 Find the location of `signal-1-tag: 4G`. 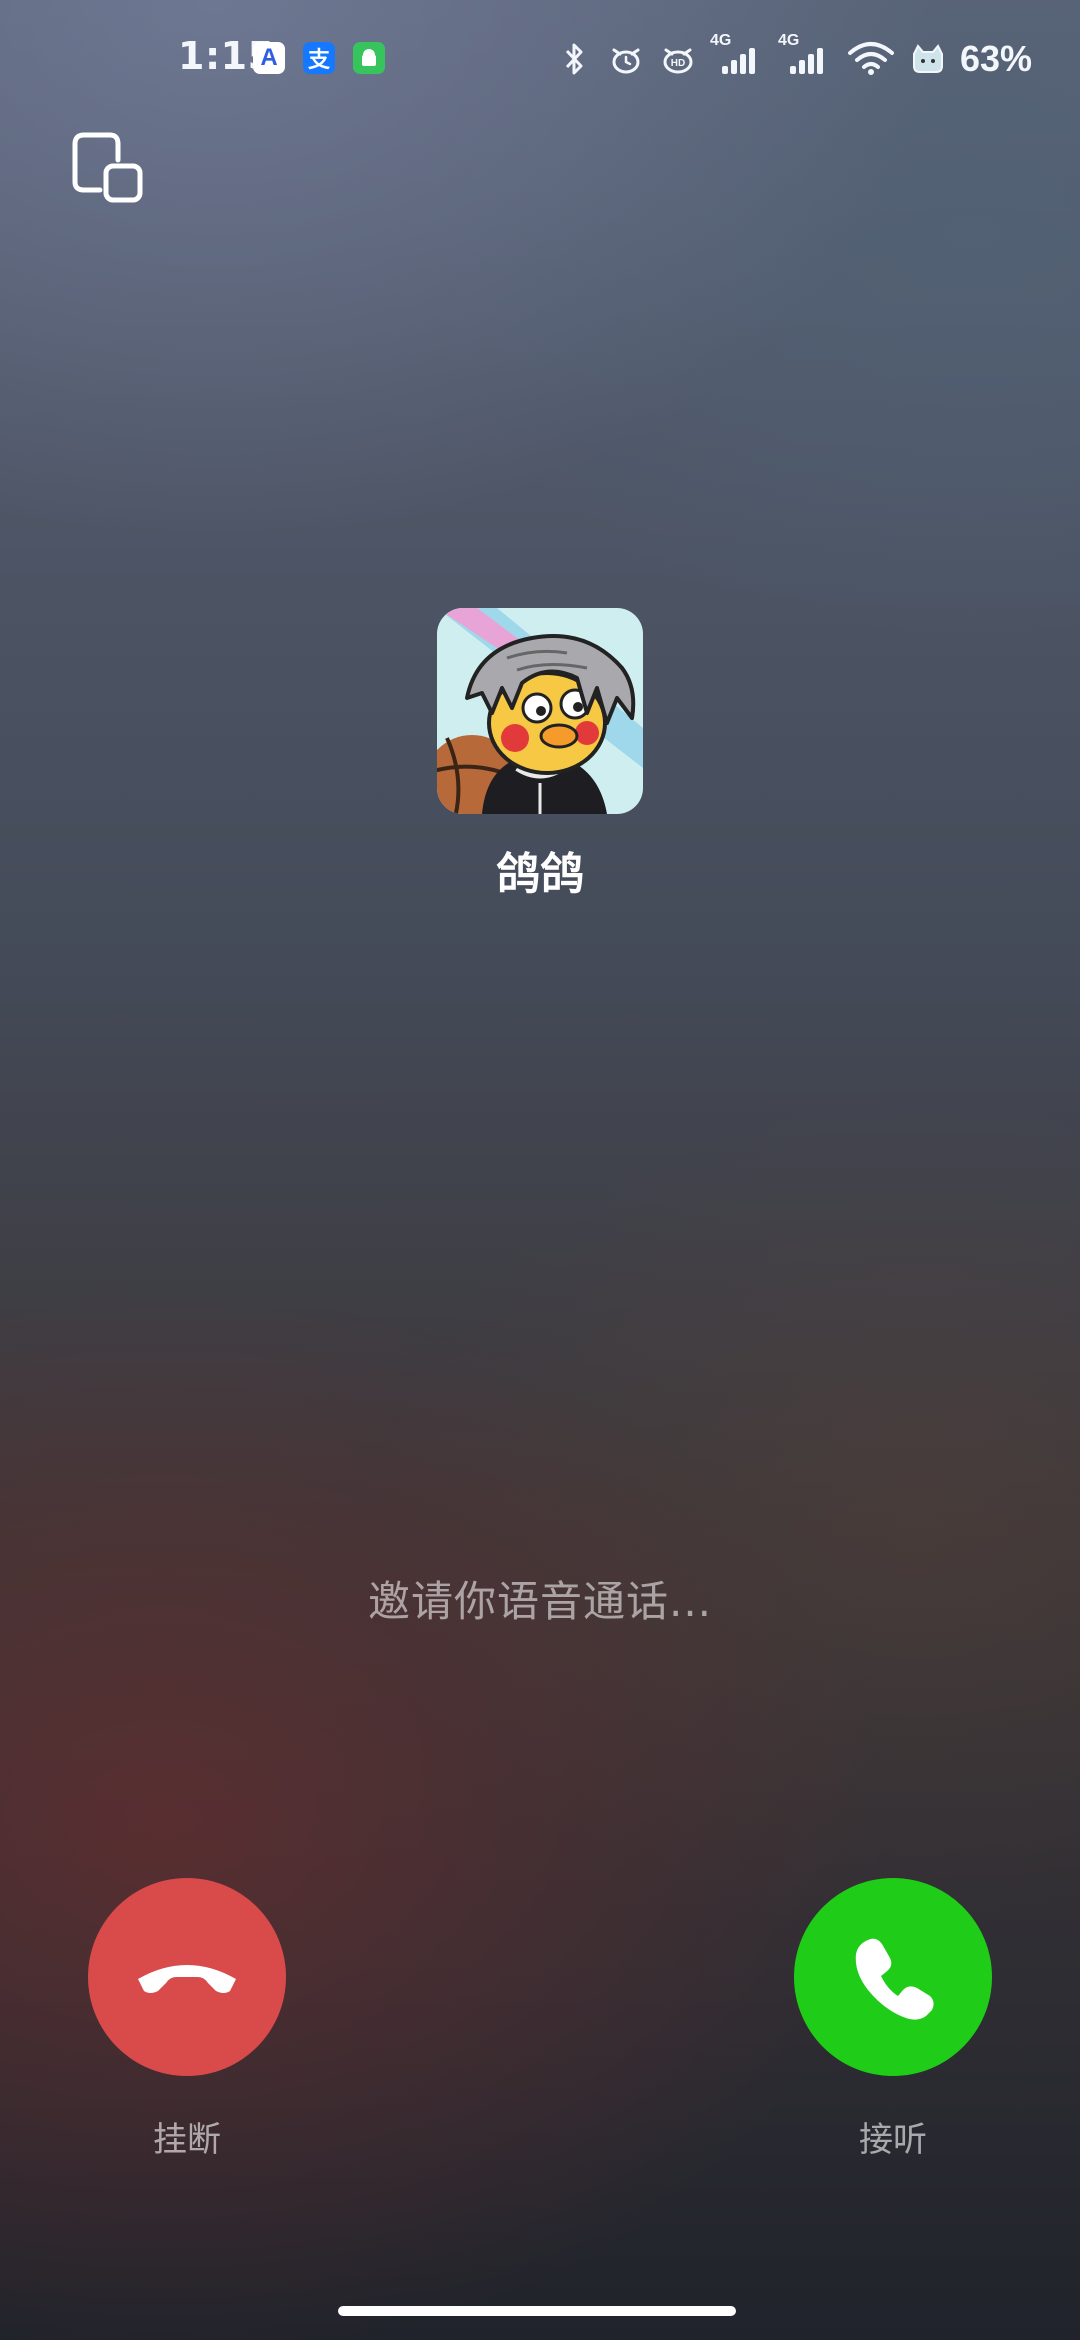

signal-1-tag: 4G is located at coordinates (720, 40).